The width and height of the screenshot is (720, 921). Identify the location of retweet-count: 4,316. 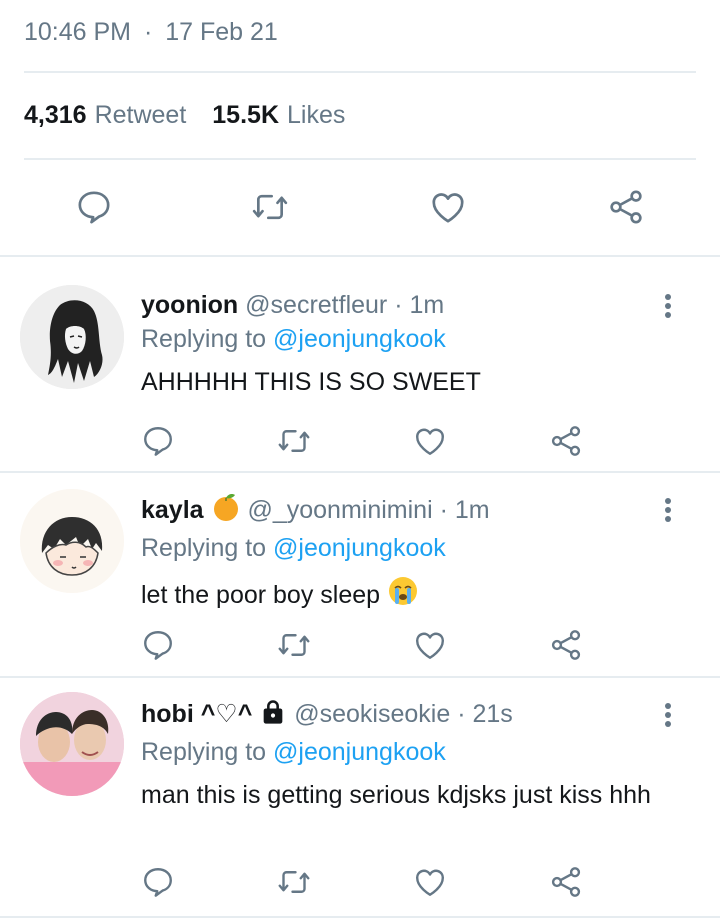
(55, 115).